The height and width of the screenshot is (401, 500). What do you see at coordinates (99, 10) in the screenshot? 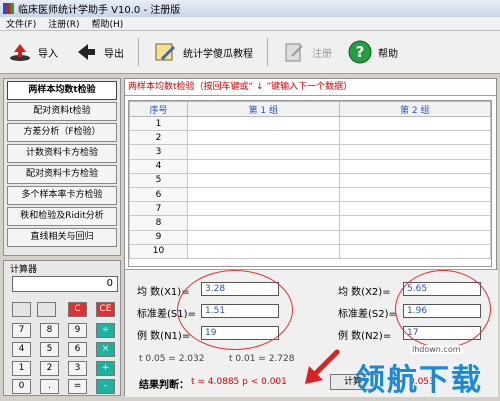
I see `window-title: 临床医师统计学助手 V10.0 - 注册版` at bounding box center [99, 10].